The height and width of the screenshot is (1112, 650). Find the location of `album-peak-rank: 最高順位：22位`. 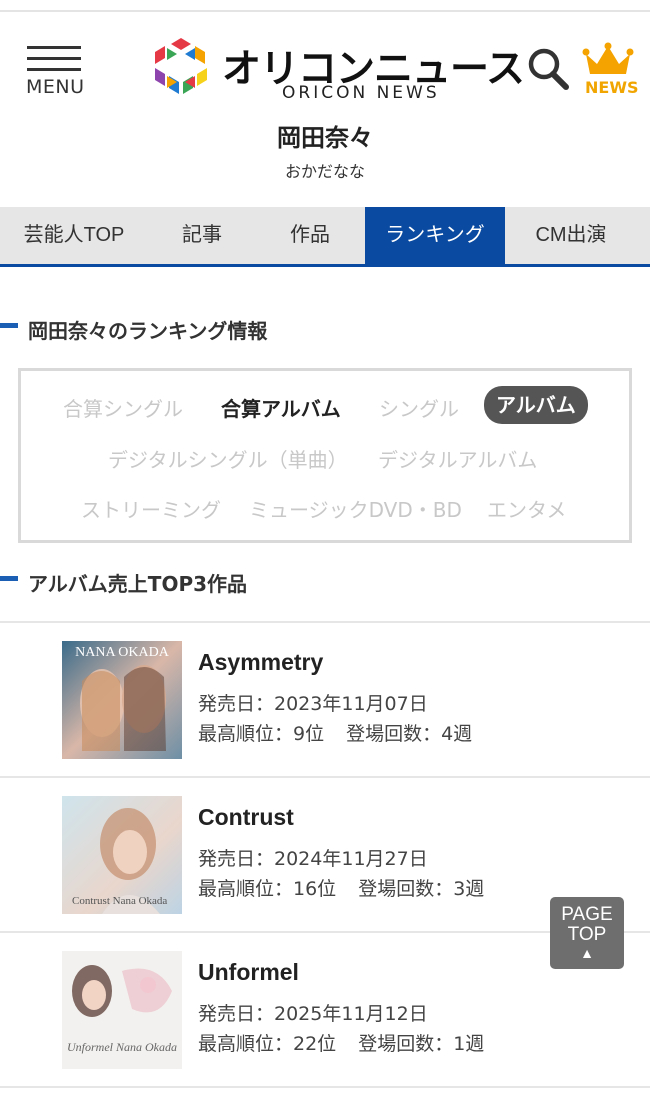

album-peak-rank: 最高順位：22位 is located at coordinates (267, 1044).